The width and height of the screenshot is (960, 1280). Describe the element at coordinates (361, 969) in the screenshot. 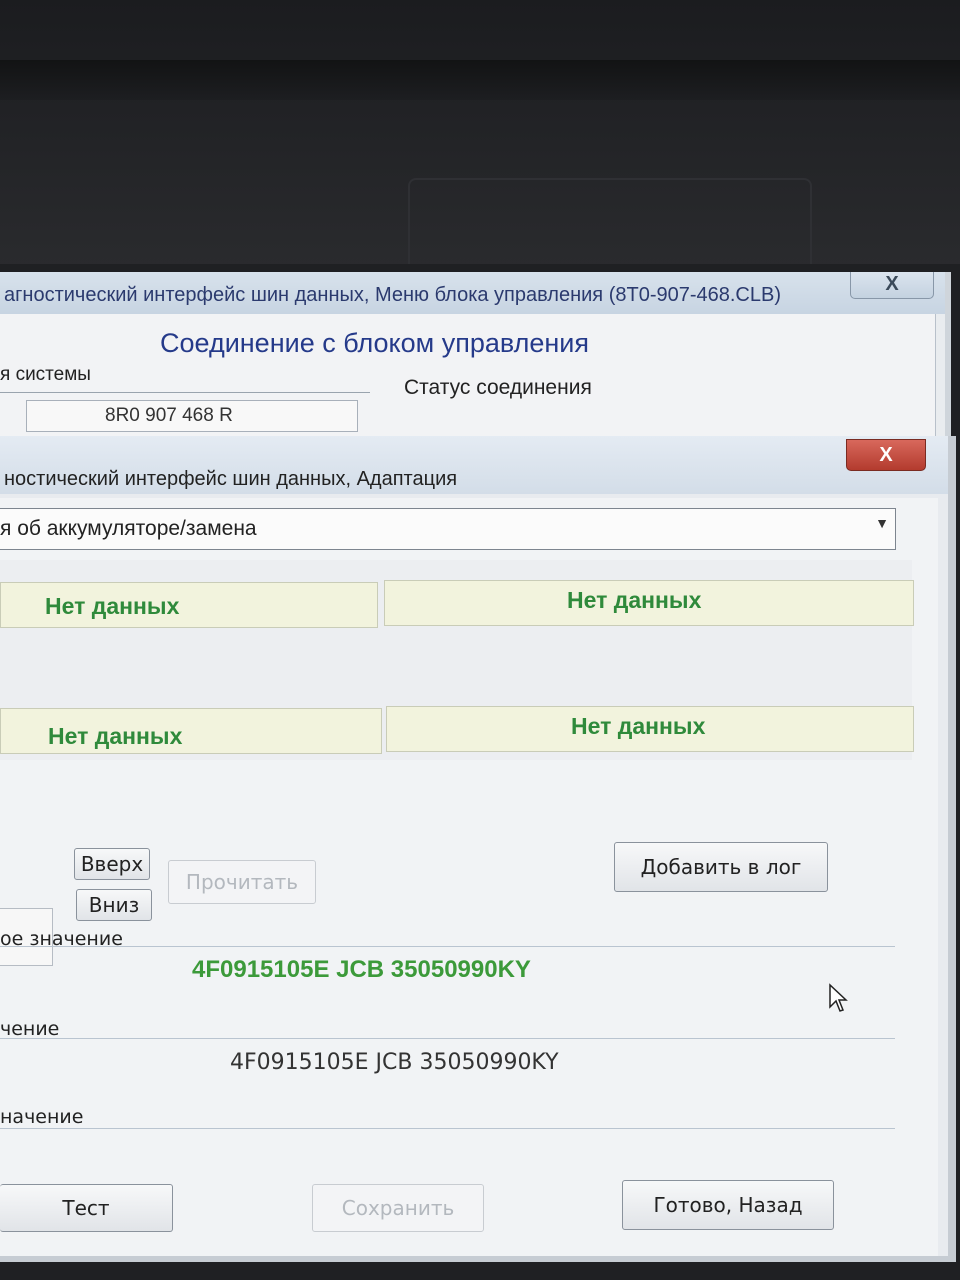

I see `stored-value: 4F0915105E JCB 35050990KY` at that location.